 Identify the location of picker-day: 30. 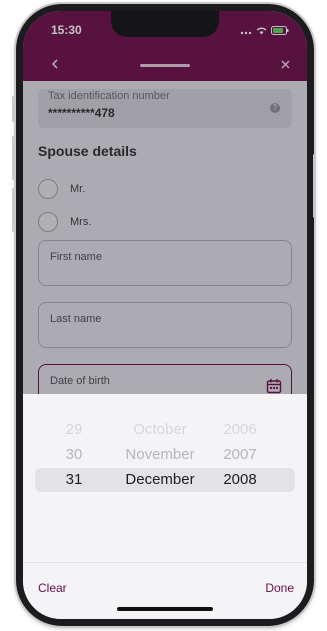
(74, 454).